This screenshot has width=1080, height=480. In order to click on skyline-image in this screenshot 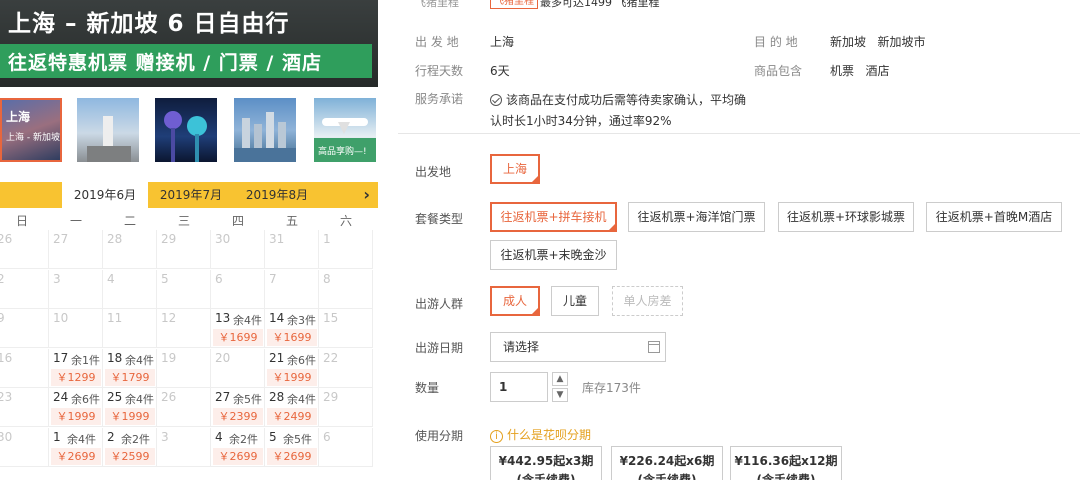, I will do `click(265, 137)`.